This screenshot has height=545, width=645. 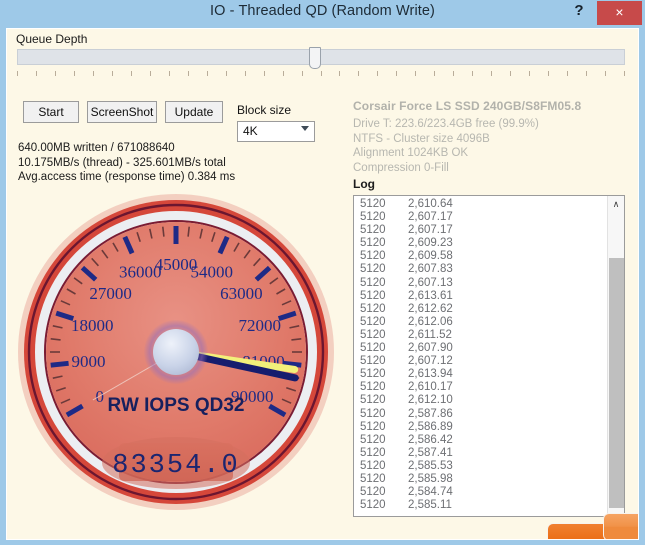 I want to click on log-cell-value: 2,607.17, so click(x=430, y=217).